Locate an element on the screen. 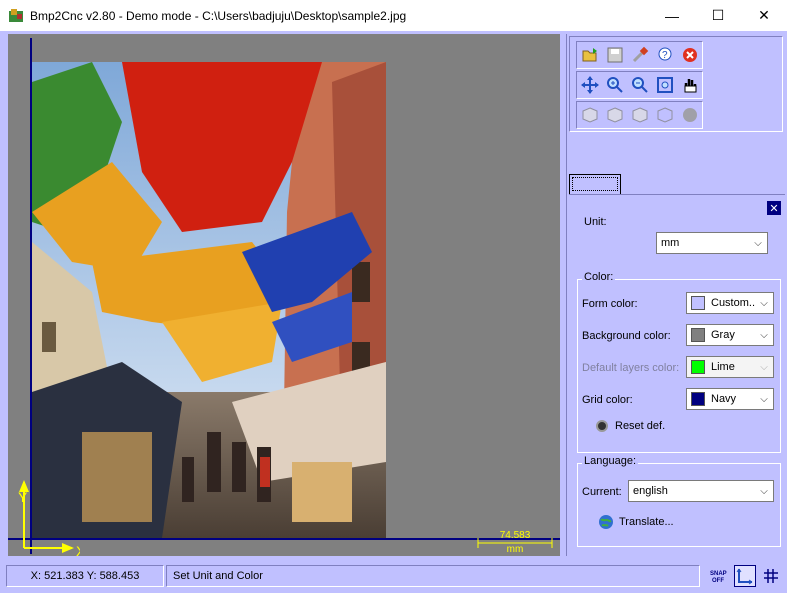  background-color-select: Gray ⌵ is located at coordinates (730, 335).